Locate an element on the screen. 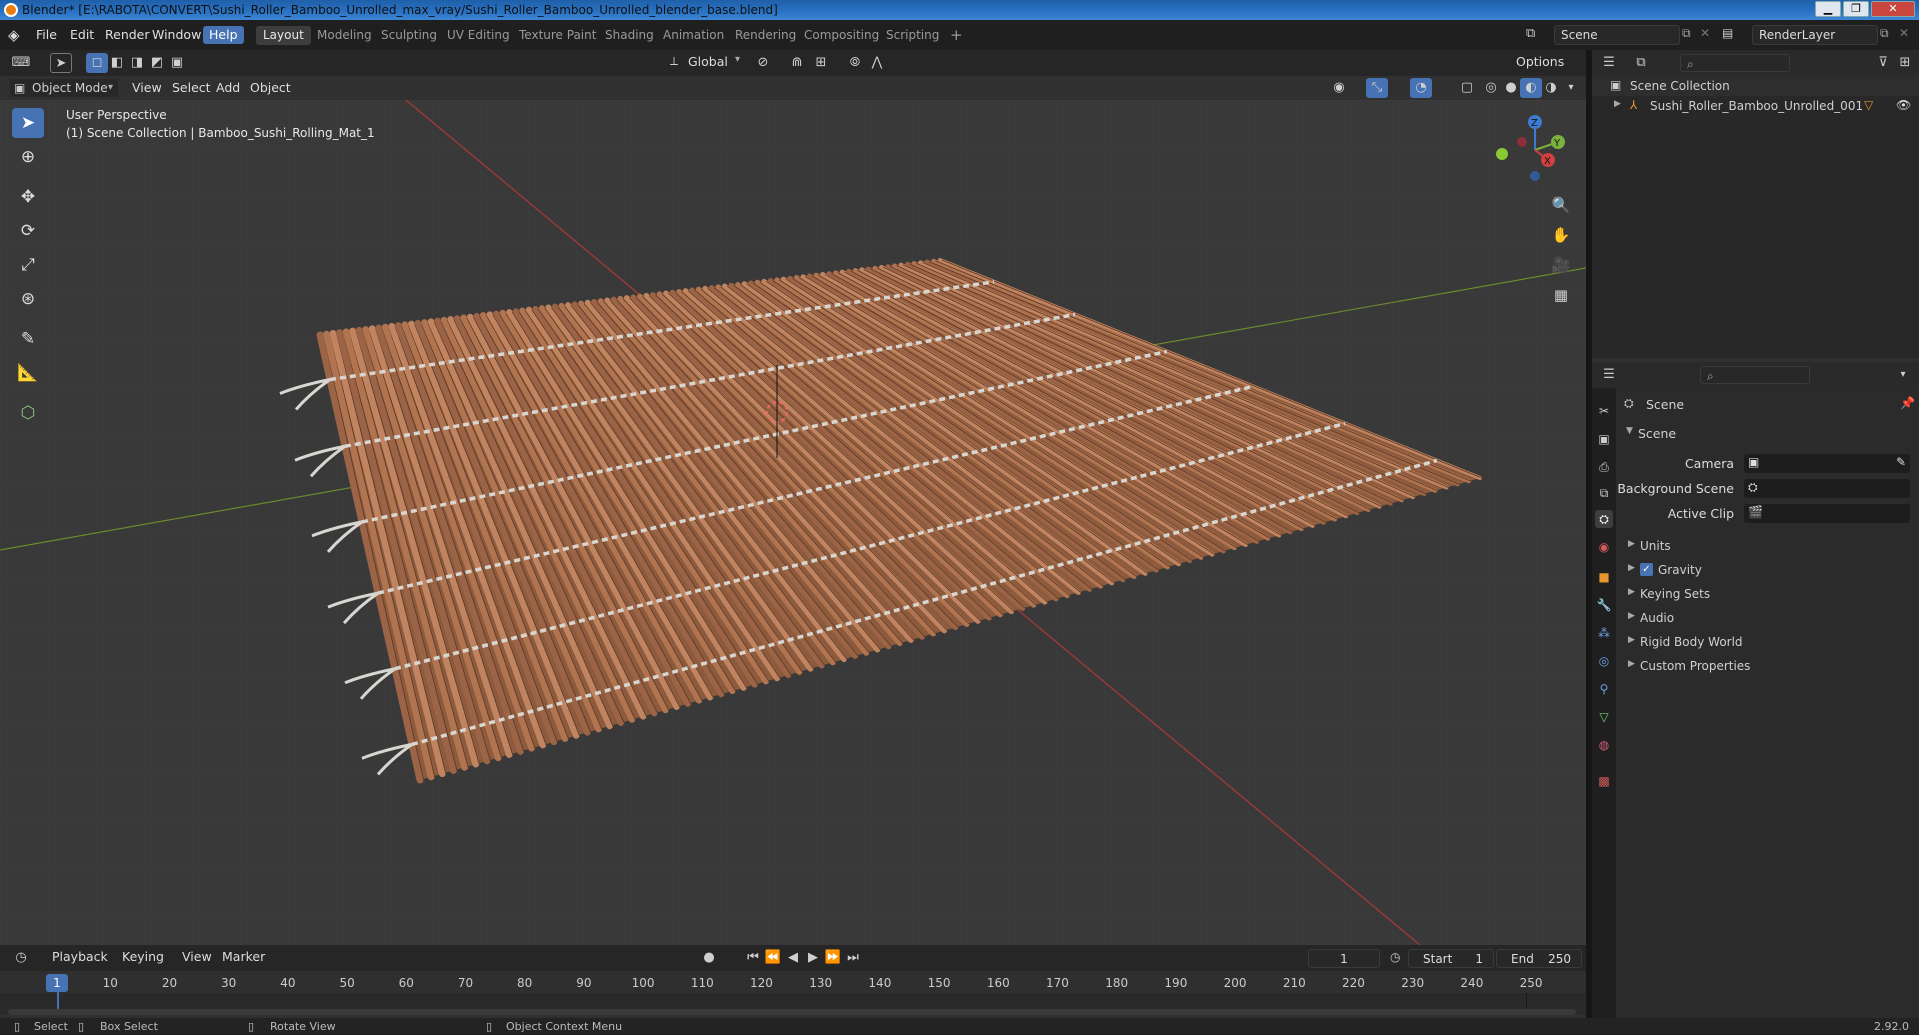 The height and width of the screenshot is (1035, 1919). tab-particles-icon: ⁂ is located at coordinates (1604, 633).